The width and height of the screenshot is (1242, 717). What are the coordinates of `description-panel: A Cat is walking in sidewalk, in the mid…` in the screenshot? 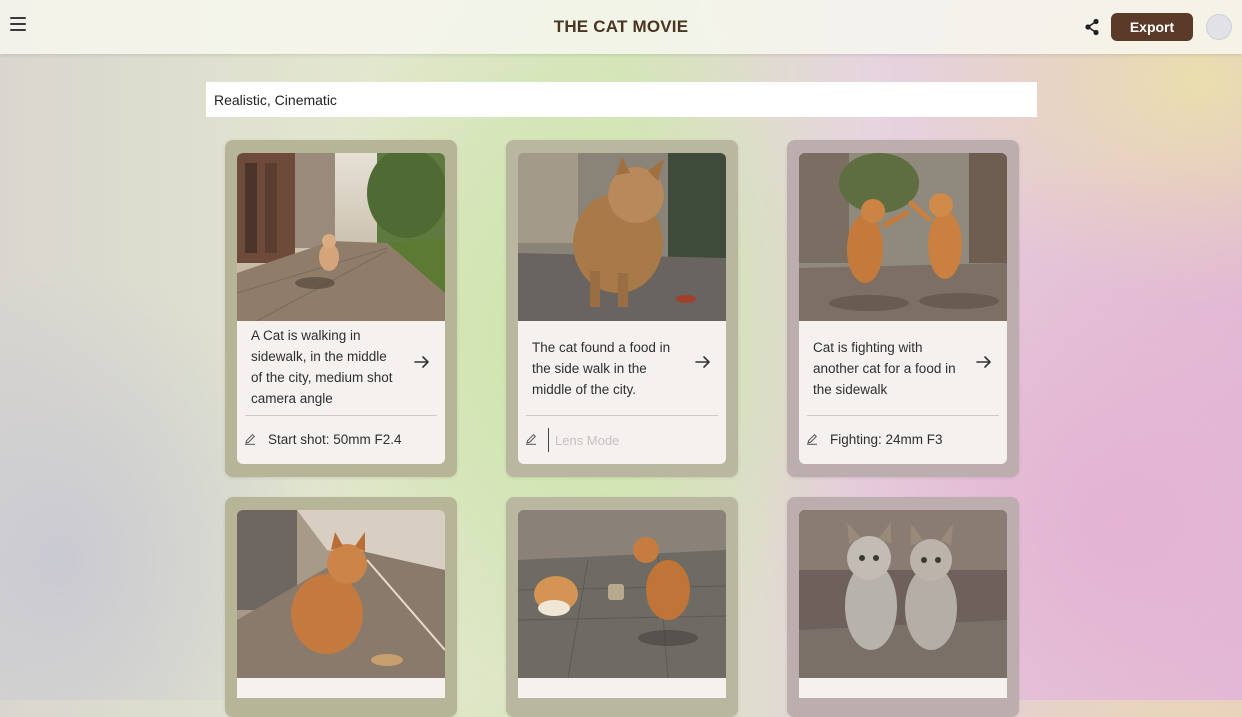 It's located at (341, 392).